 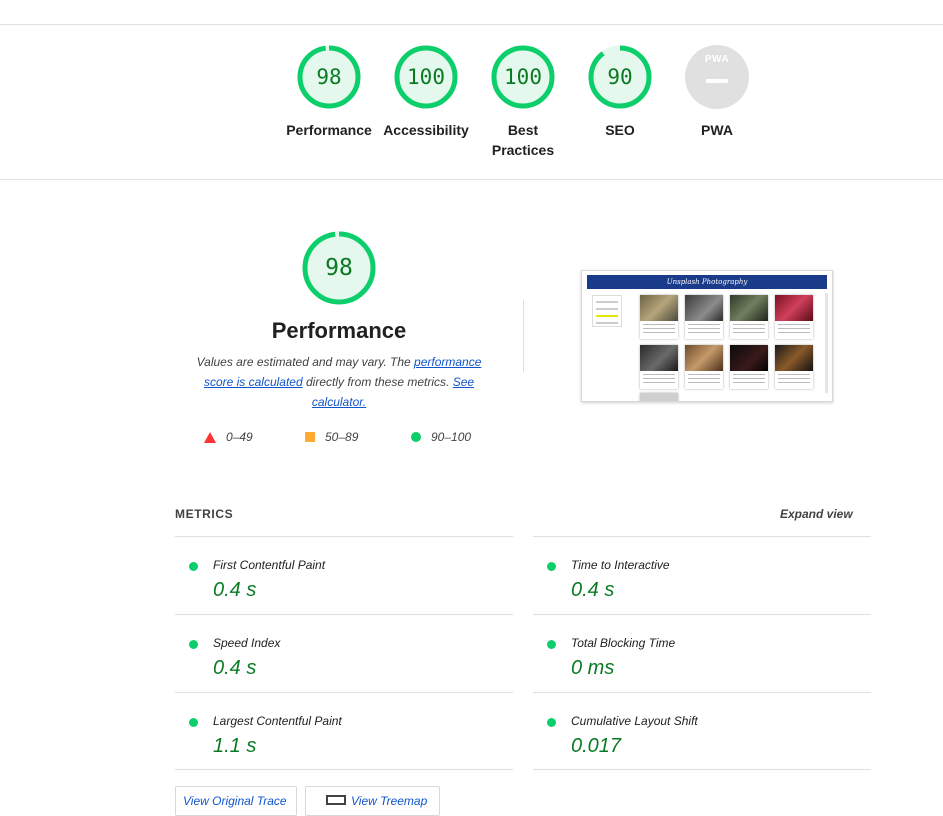 What do you see at coordinates (416, 437) in the screenshot?
I see `circle-pass-icon` at bounding box center [416, 437].